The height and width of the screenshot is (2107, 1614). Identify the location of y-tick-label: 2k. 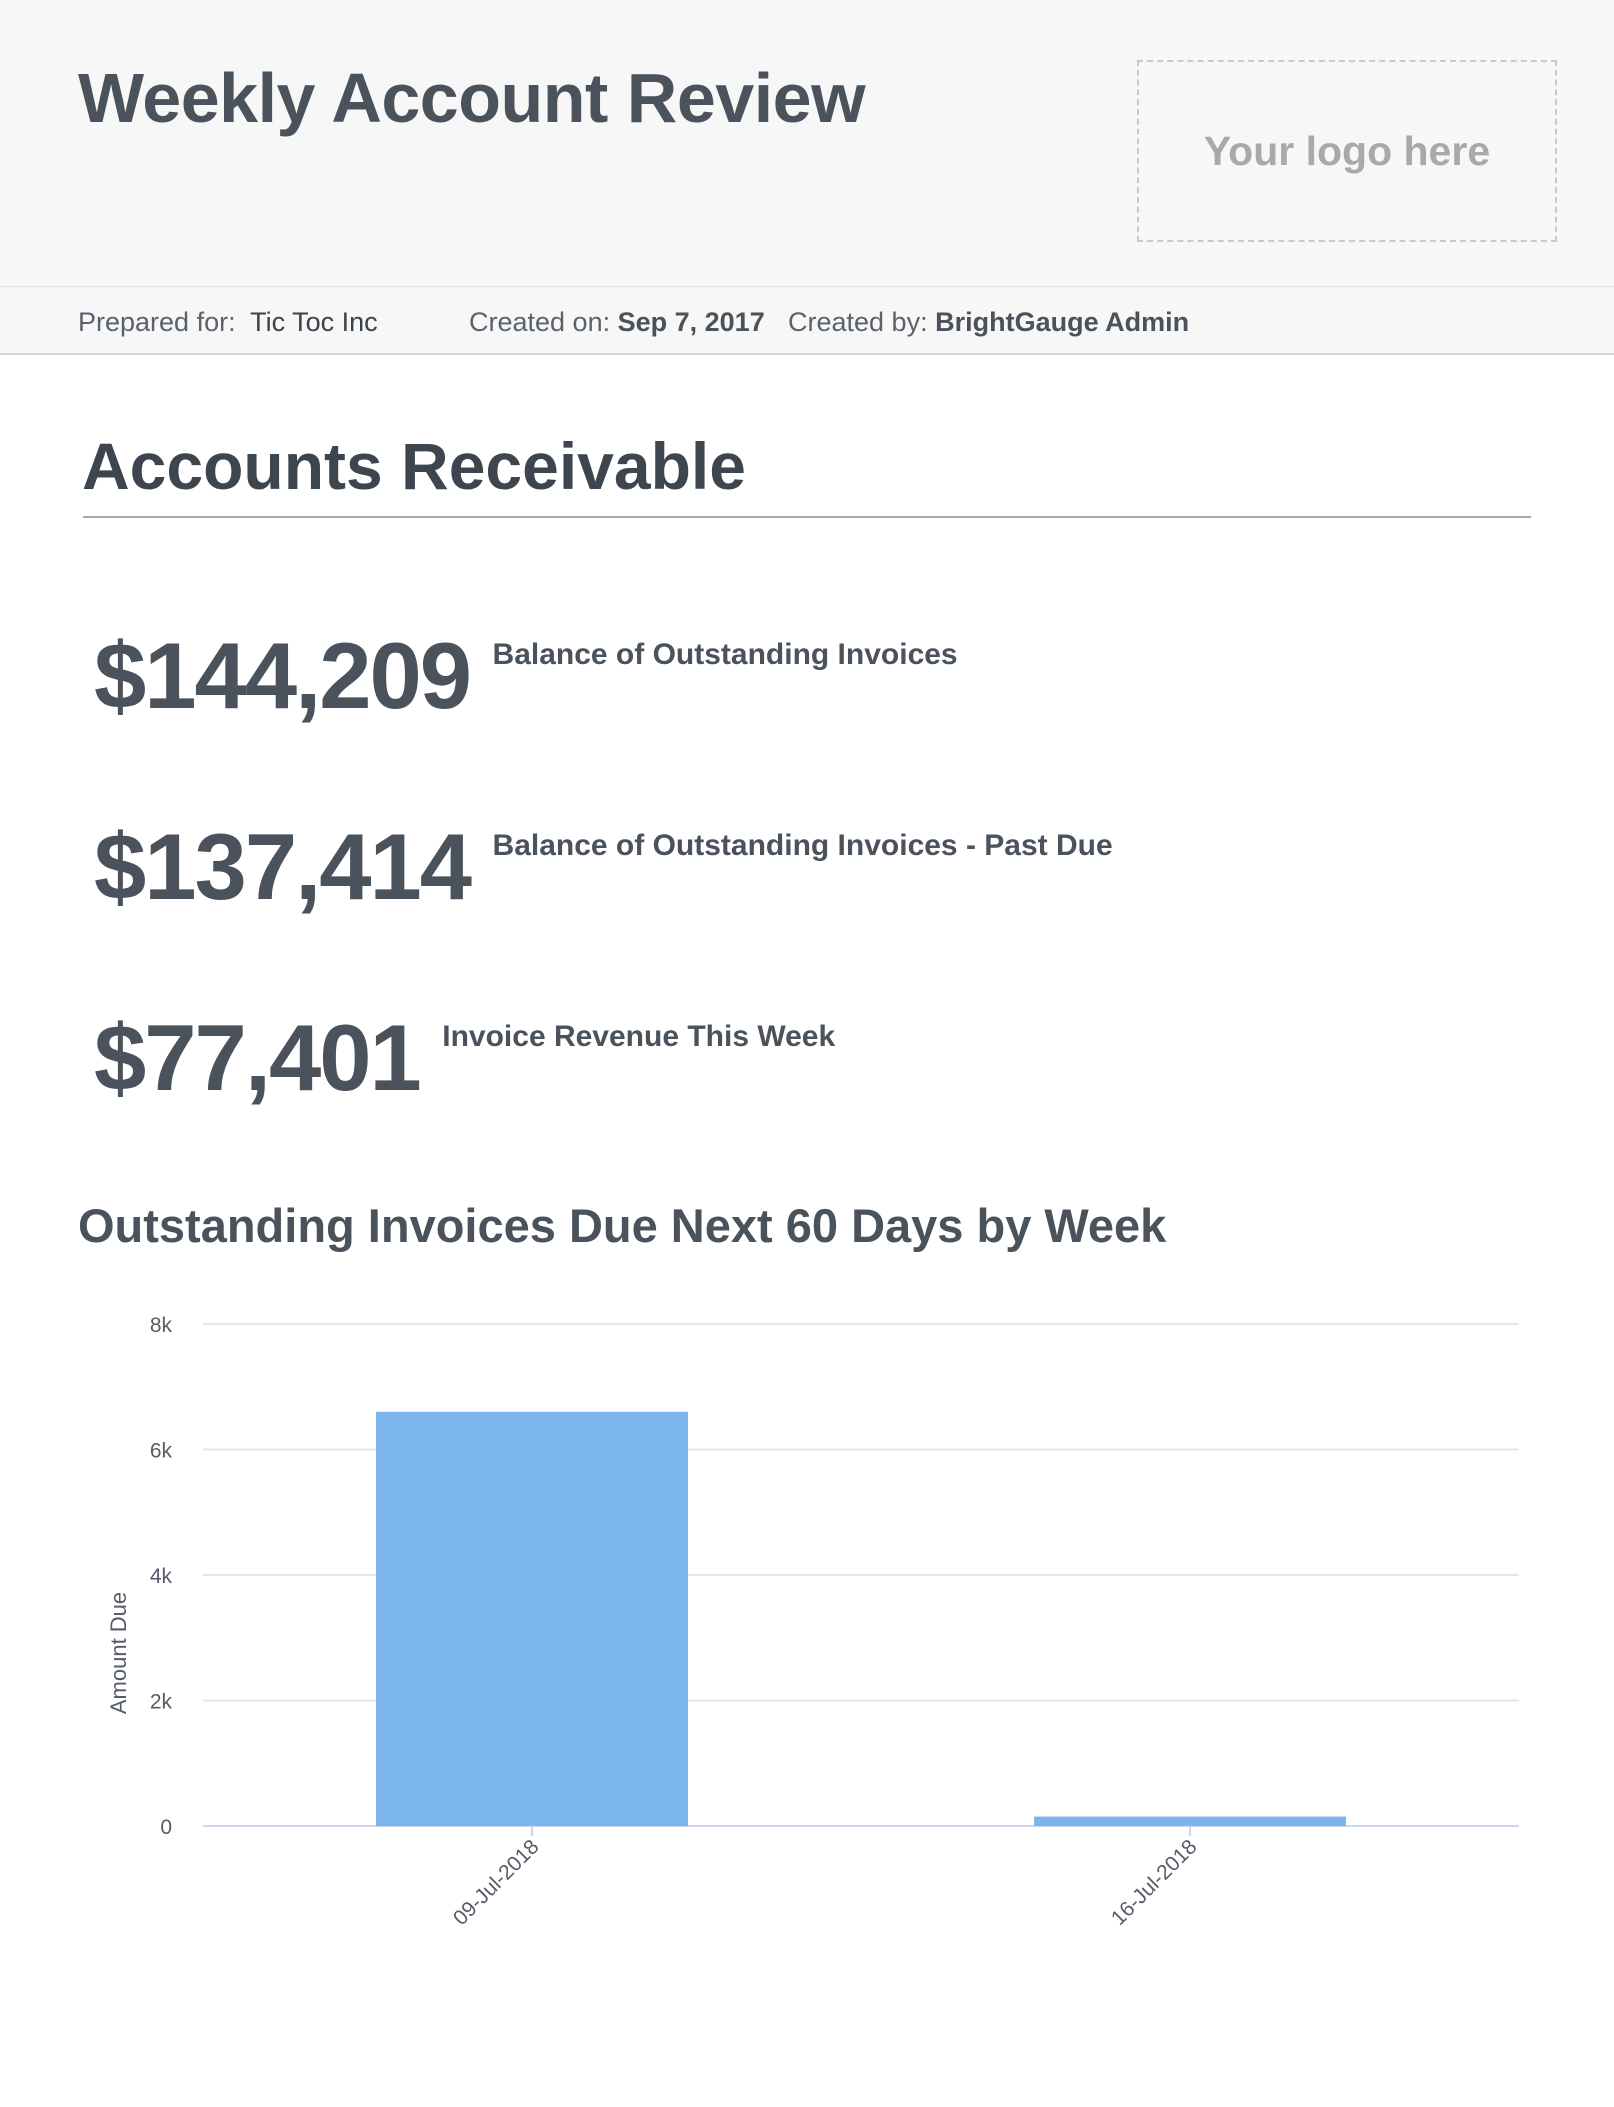
(161, 1702).